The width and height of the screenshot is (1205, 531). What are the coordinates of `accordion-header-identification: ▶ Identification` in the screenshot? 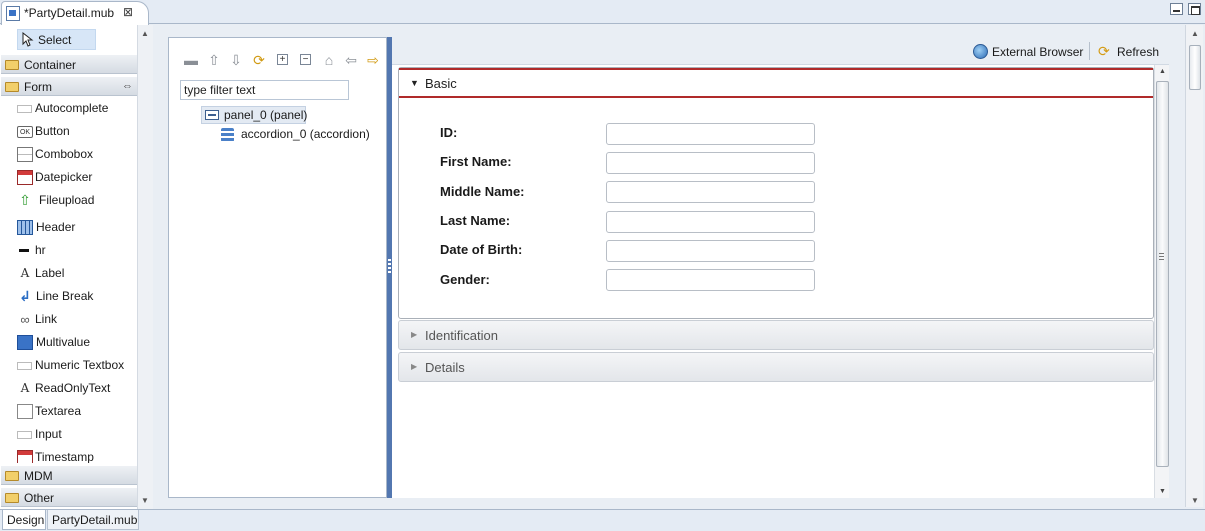 It's located at (776, 335).